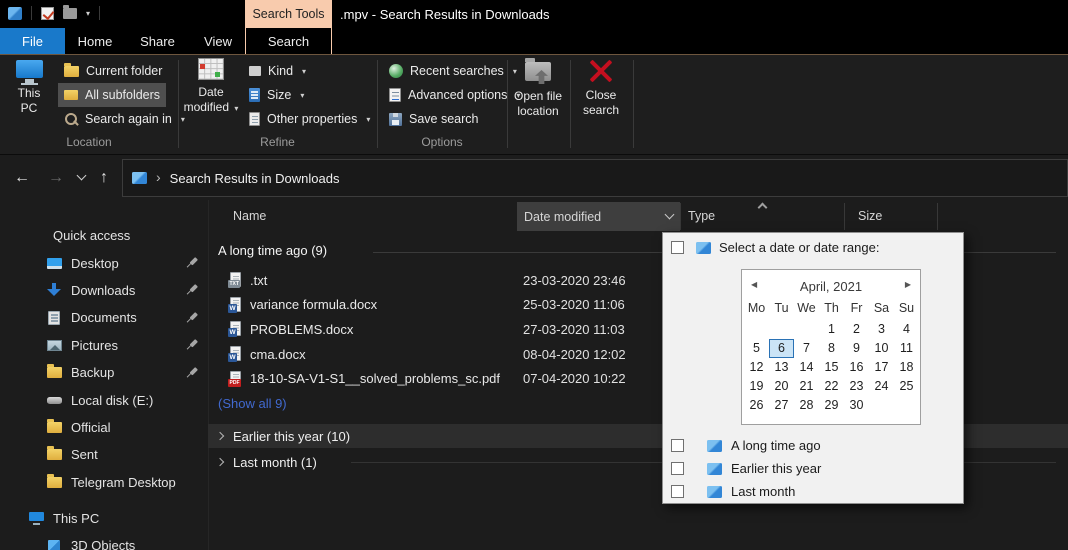 This screenshot has height=550, width=1068. Describe the element at coordinates (104, 372) in the screenshot. I see `sidebar-item: Backup` at that location.